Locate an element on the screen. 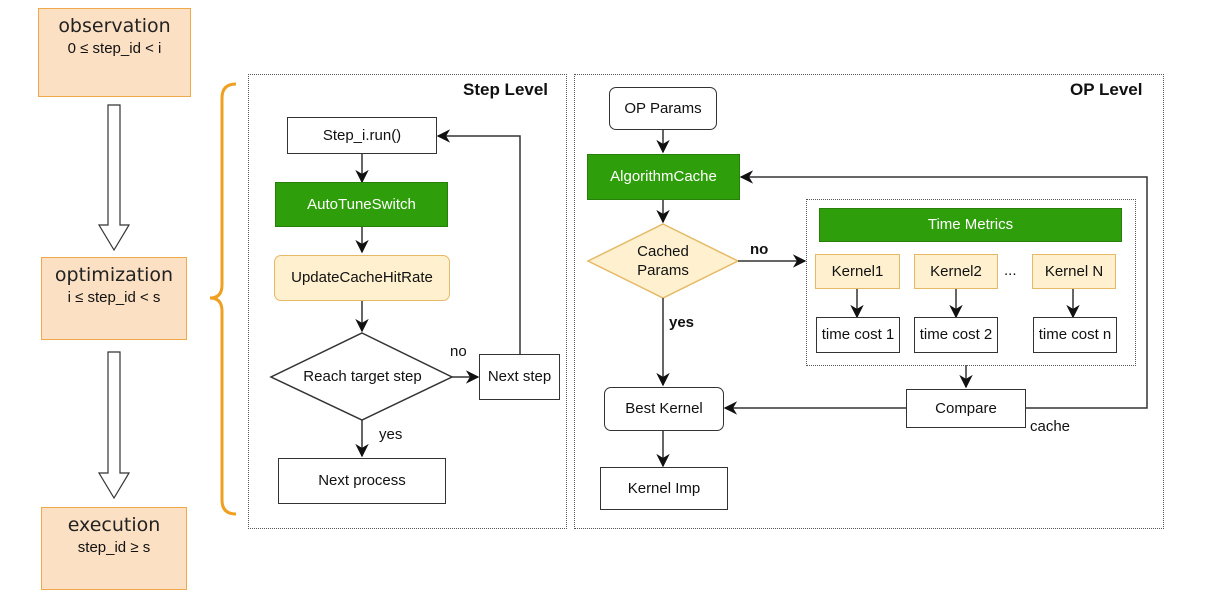  phase-name: observation is located at coordinates (114, 26).